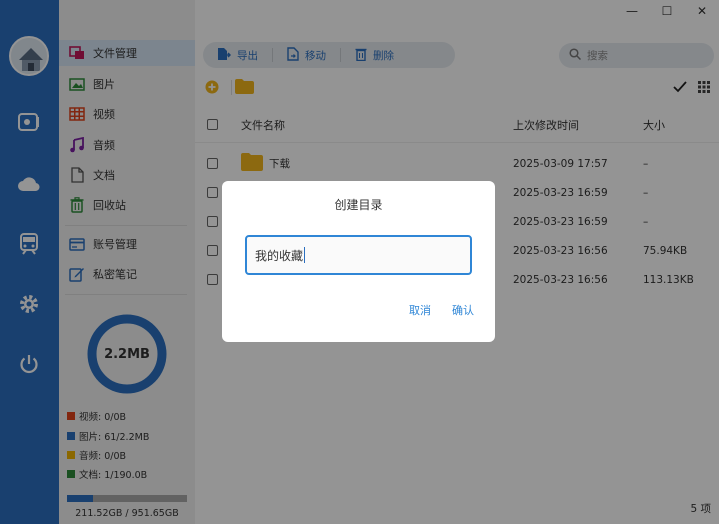  What do you see at coordinates (358, 205) in the screenshot?
I see `dialog-title: 创建目录` at bounding box center [358, 205].